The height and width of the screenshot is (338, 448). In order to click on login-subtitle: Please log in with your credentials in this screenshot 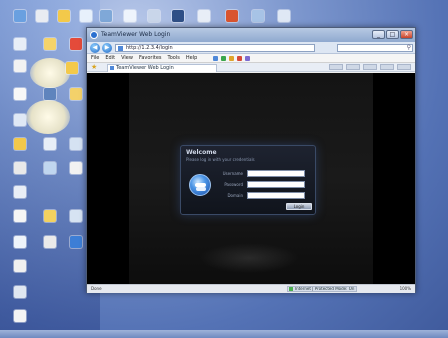, I will do `click(220, 159)`.